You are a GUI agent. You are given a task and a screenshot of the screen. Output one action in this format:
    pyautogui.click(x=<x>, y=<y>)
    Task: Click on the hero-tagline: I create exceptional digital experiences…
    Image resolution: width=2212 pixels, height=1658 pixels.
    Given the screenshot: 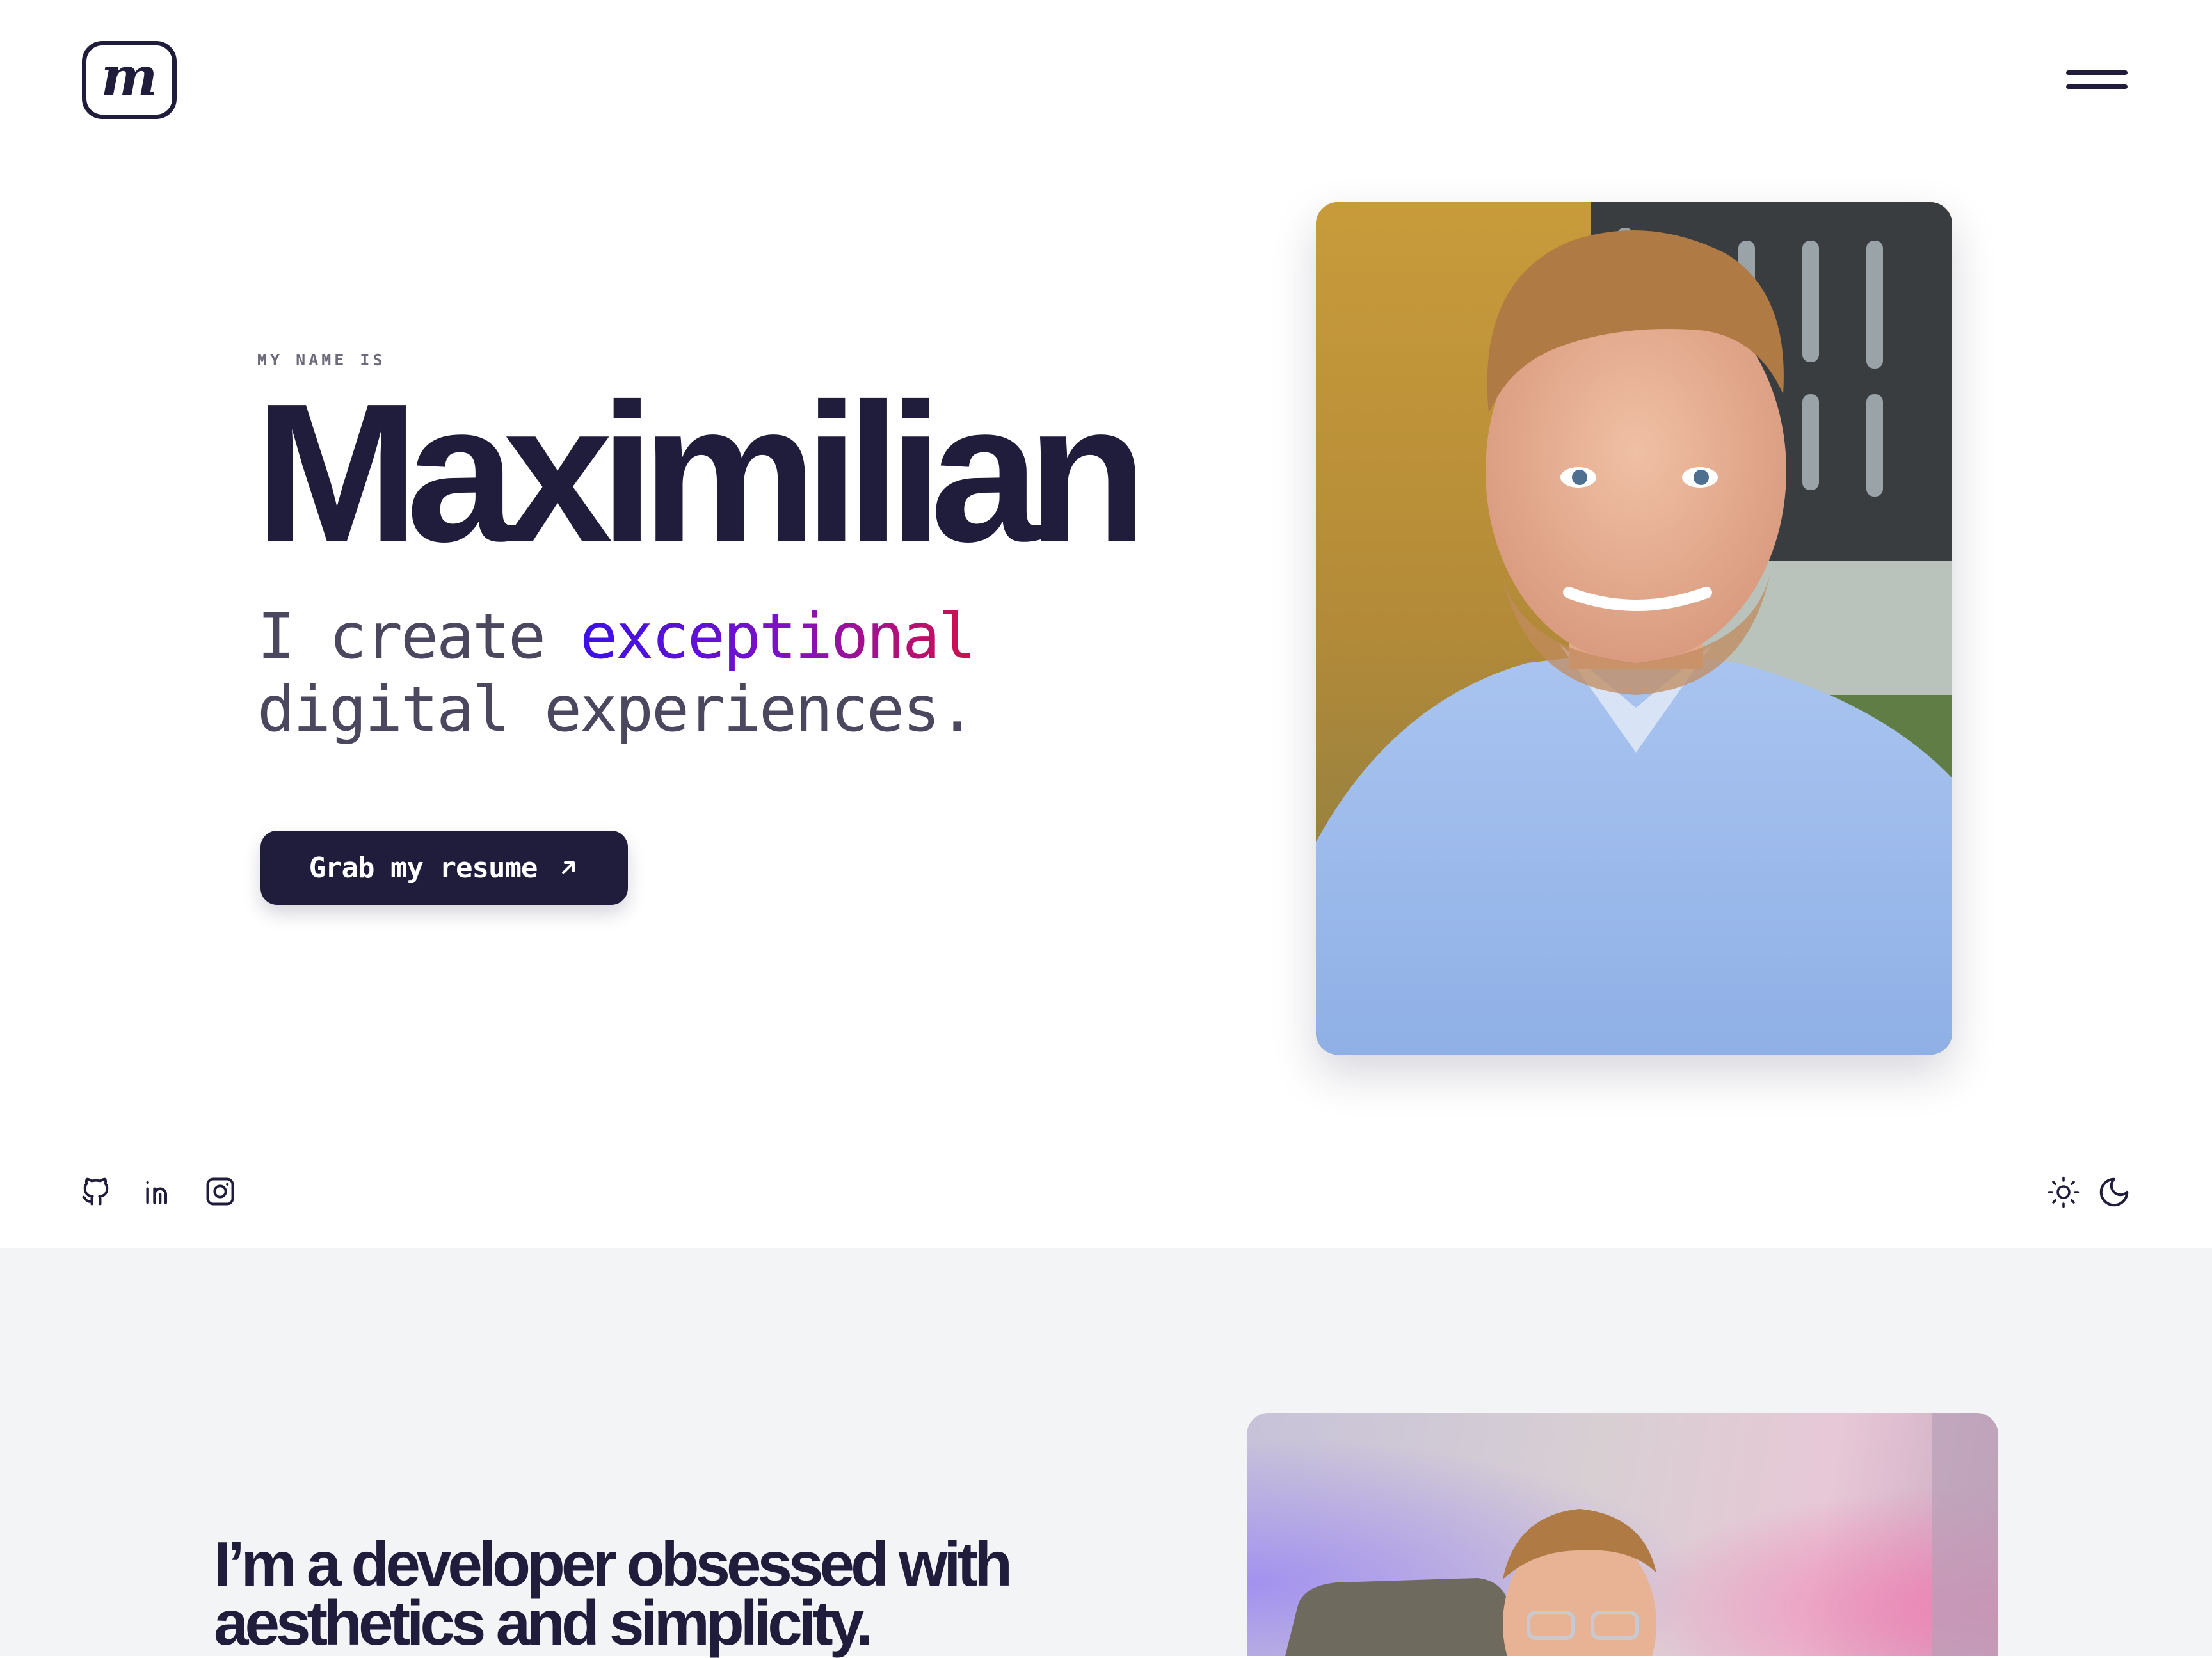 What is the action you would take?
    pyautogui.click(x=616, y=673)
    